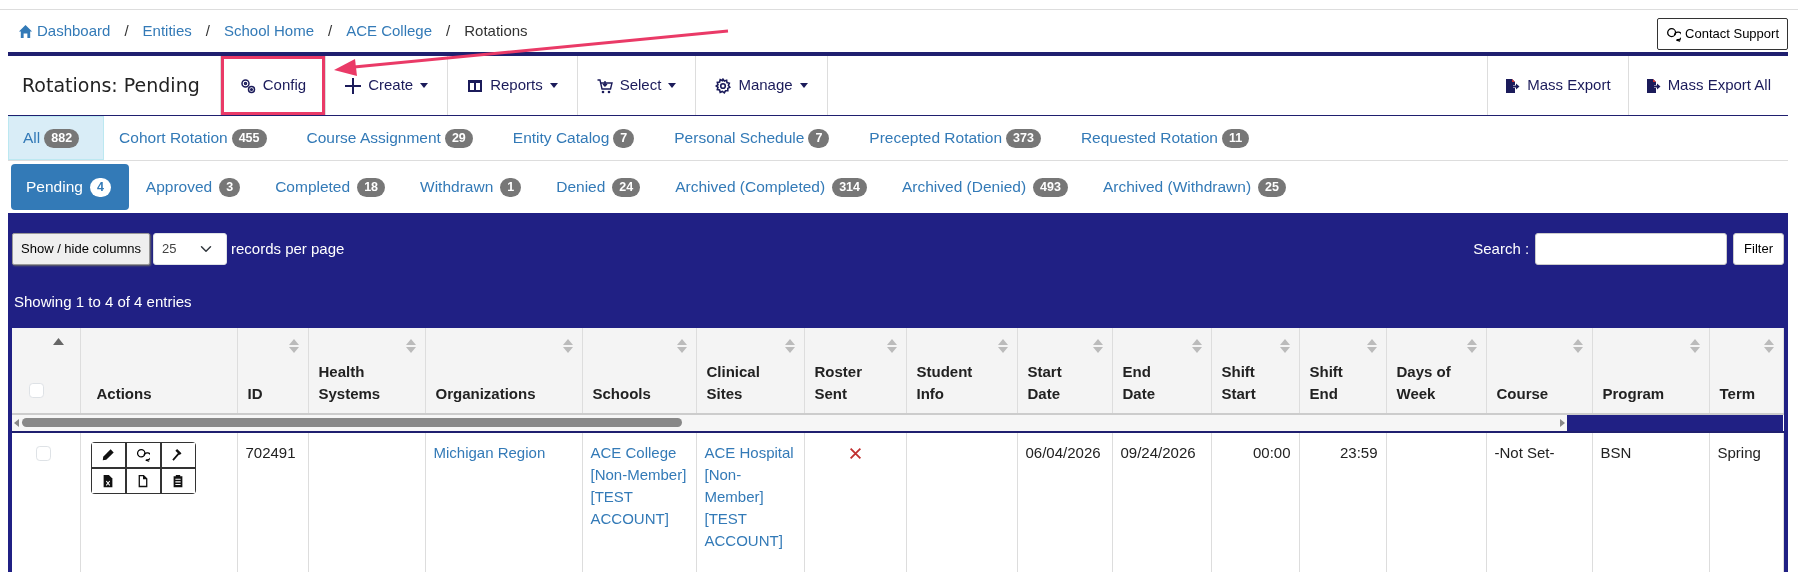  What do you see at coordinates (255, 393) in the screenshot?
I see `column-header: ID` at bounding box center [255, 393].